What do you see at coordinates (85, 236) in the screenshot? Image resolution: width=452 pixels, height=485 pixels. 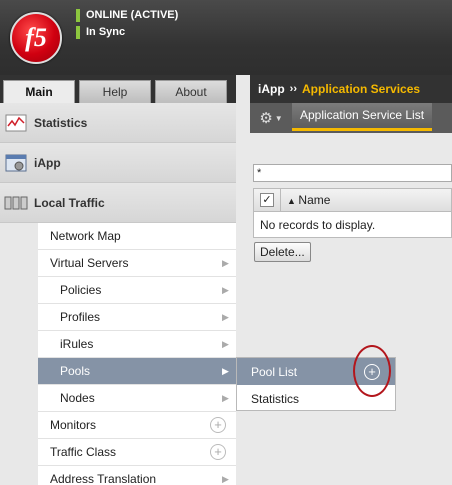 I see `nav-label: Network Map` at bounding box center [85, 236].